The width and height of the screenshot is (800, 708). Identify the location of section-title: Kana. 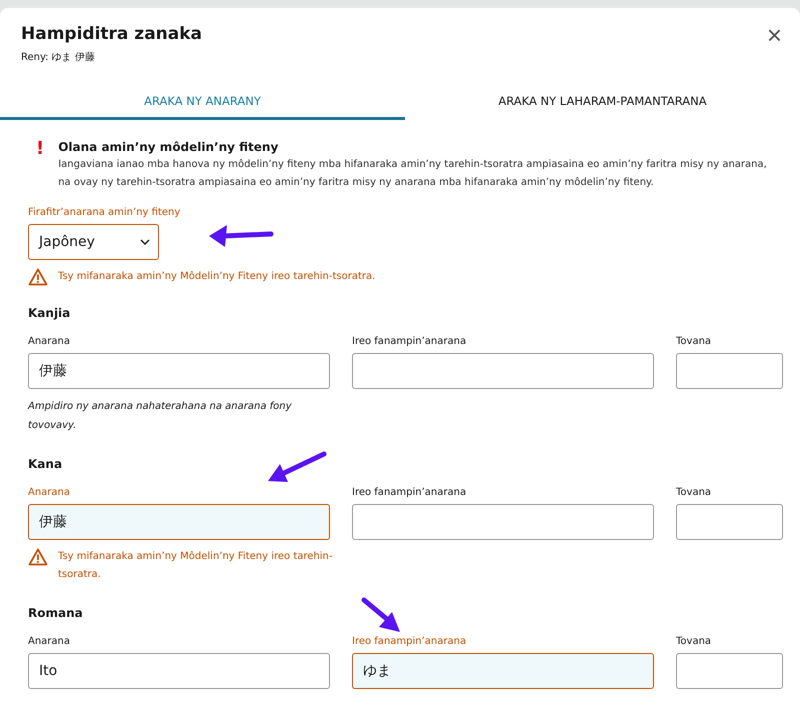
(46, 464).